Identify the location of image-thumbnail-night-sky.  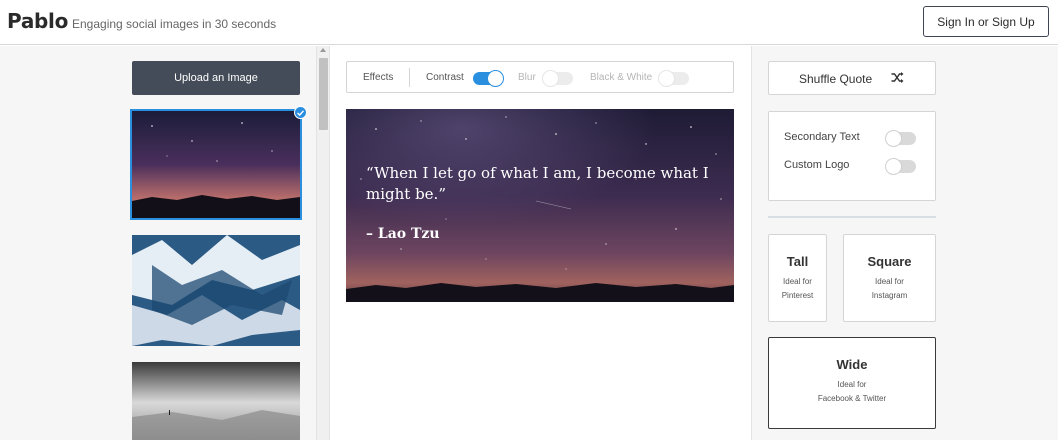
(216, 164).